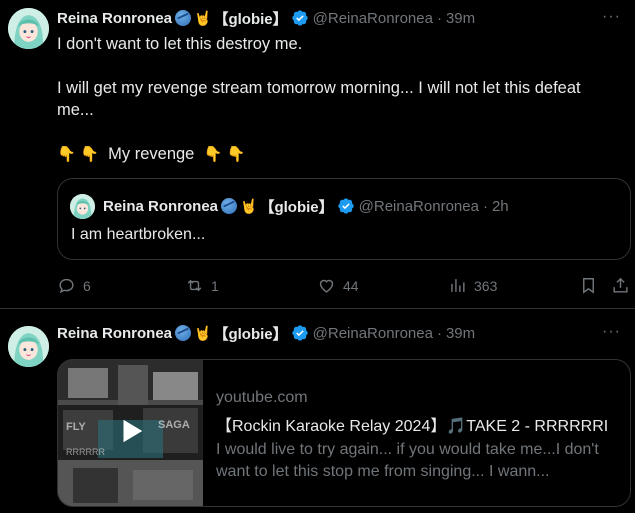  I want to click on like-button: 44, so click(338, 285).